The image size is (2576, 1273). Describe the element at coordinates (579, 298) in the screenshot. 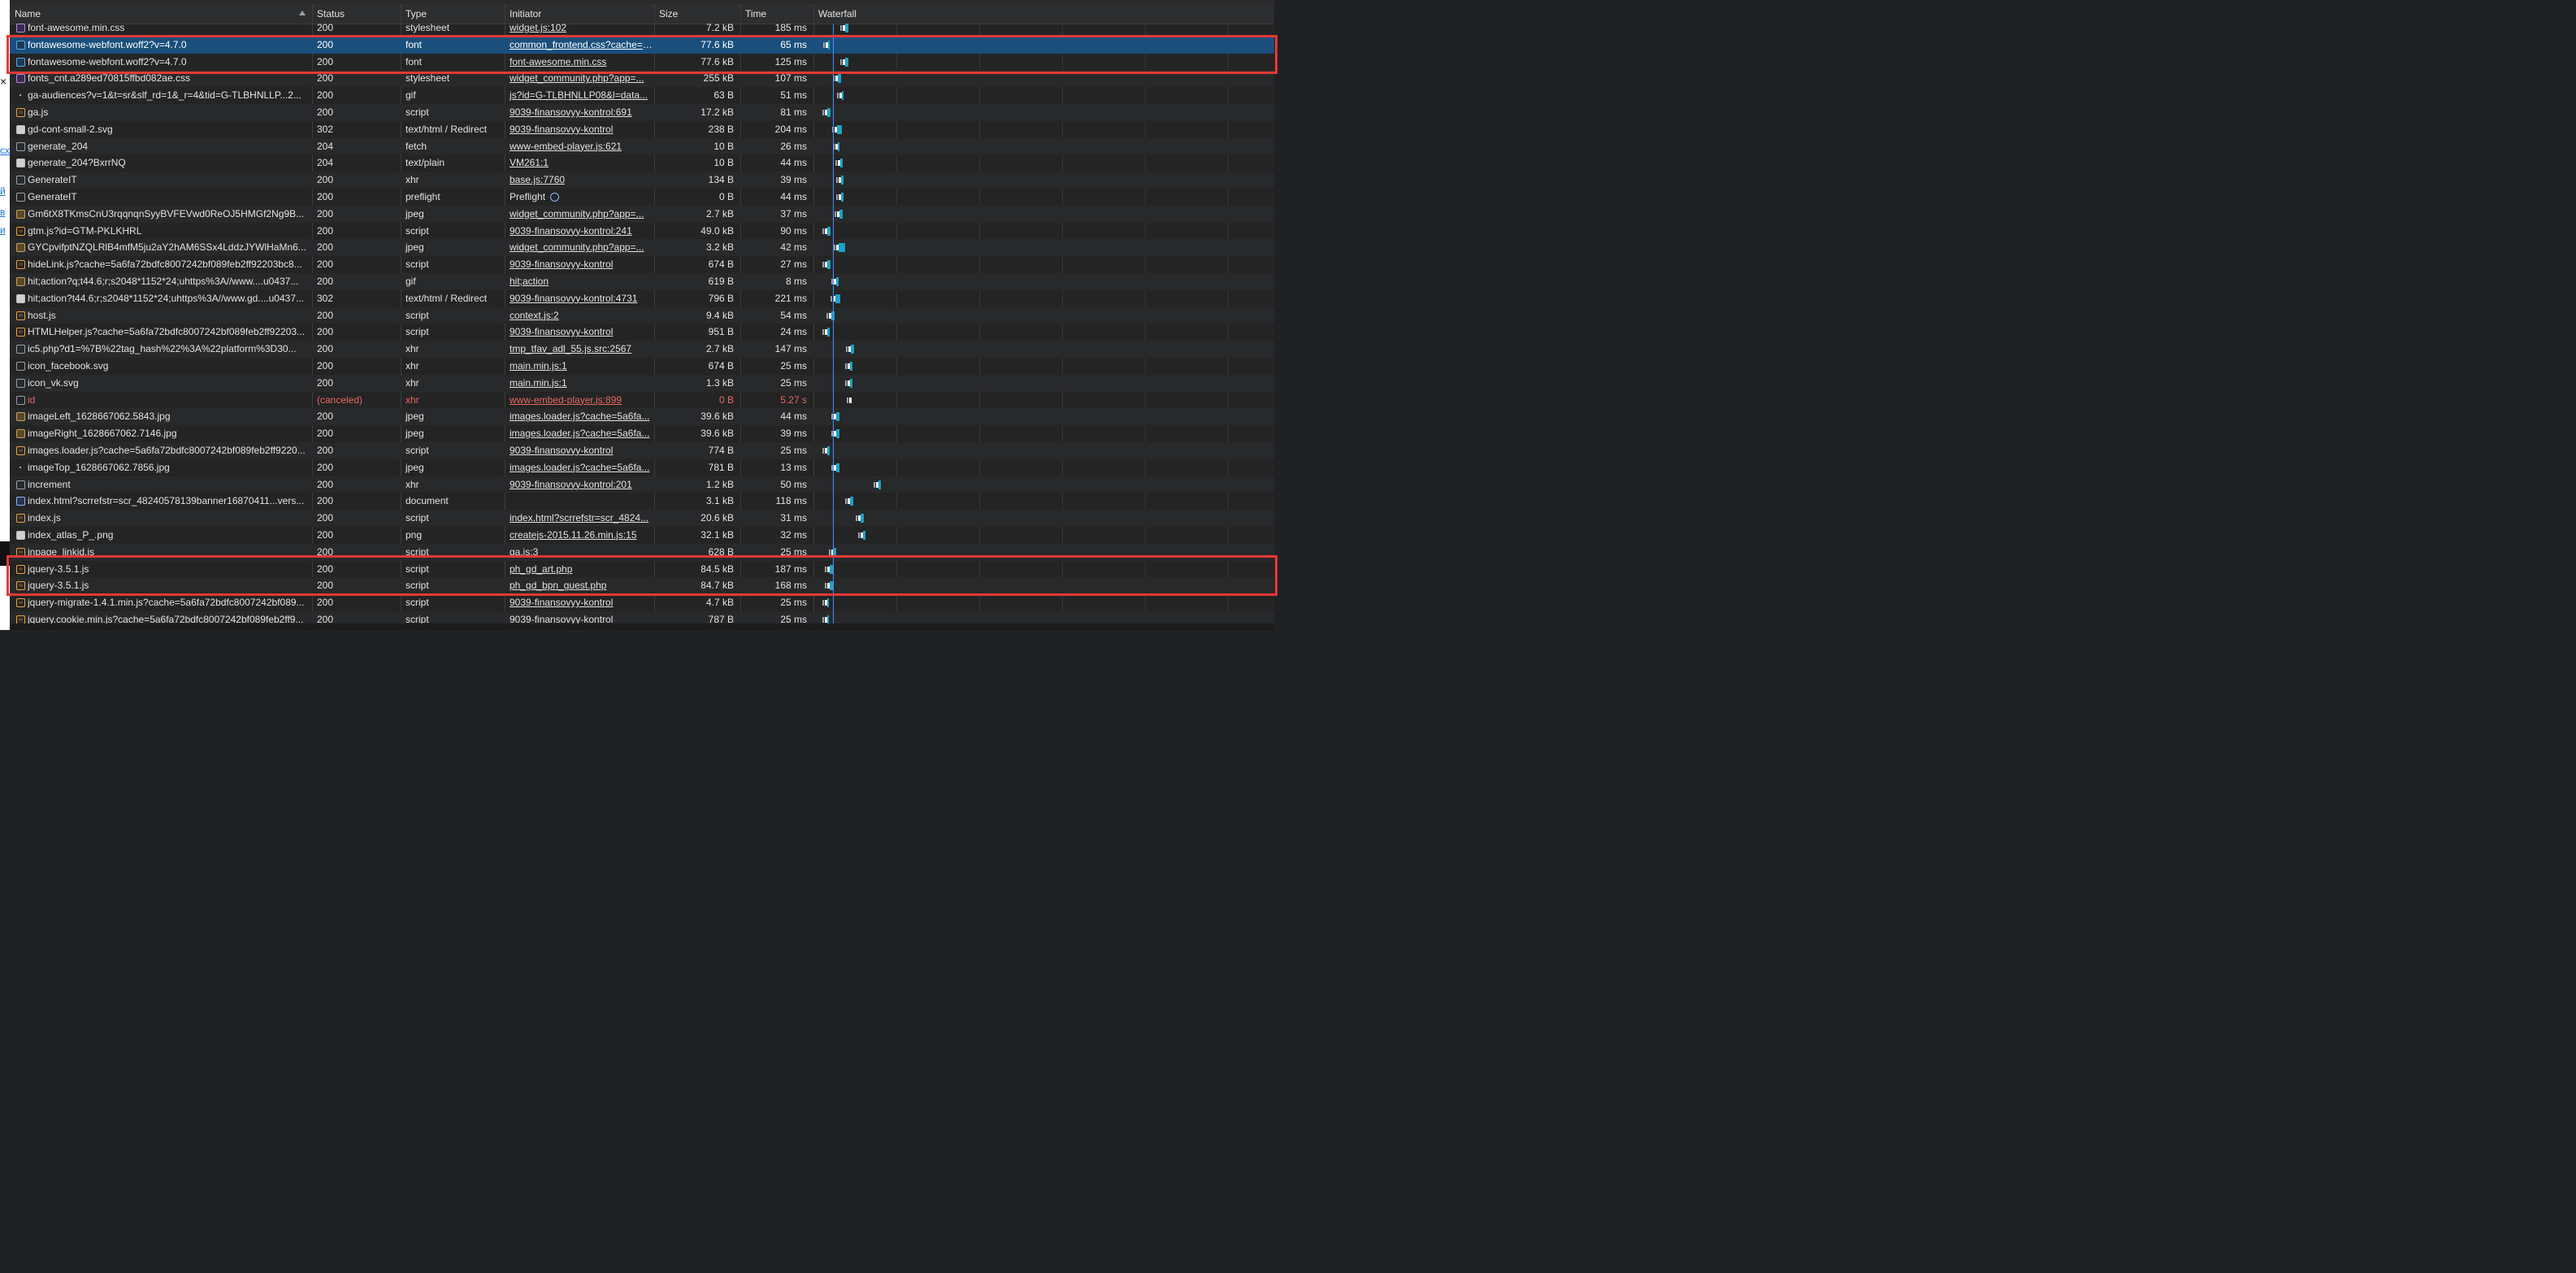

I see `request-initiator: 9039-finansovyy-kontrol:4731` at that location.